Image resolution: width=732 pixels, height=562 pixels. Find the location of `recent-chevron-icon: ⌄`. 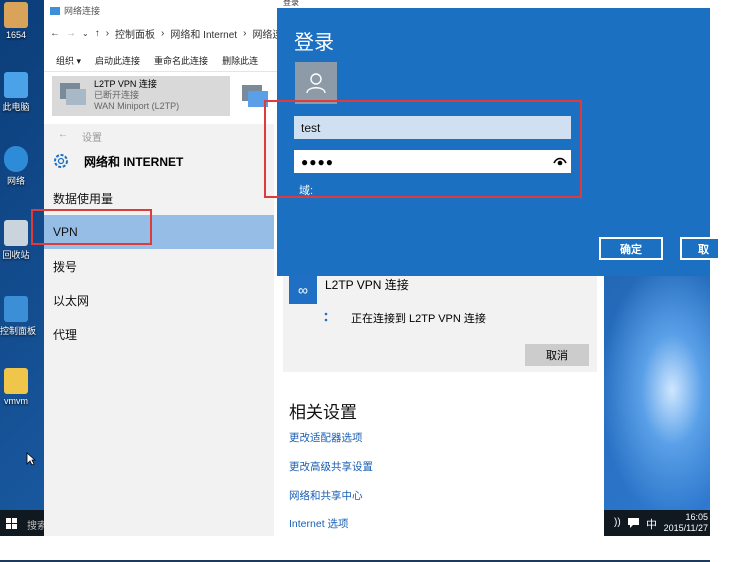

recent-chevron-icon: ⌄ is located at coordinates (85, 33).